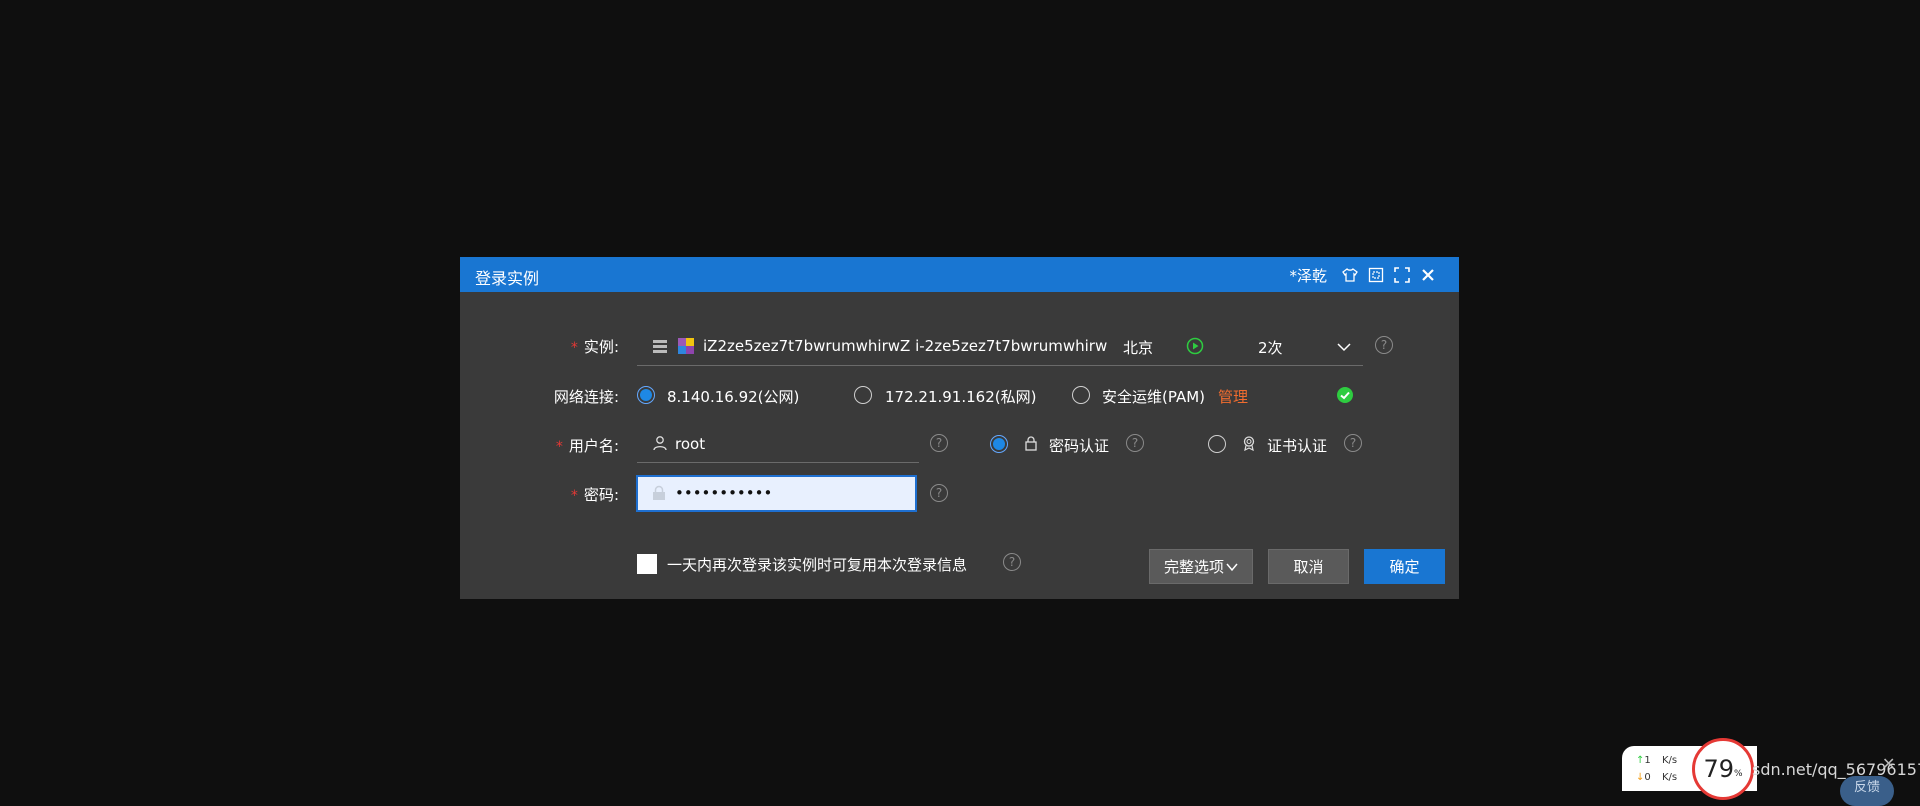 The width and height of the screenshot is (1920, 806). What do you see at coordinates (961, 397) in the screenshot?
I see `network-private-label: 172.21.91.162(私网)` at bounding box center [961, 397].